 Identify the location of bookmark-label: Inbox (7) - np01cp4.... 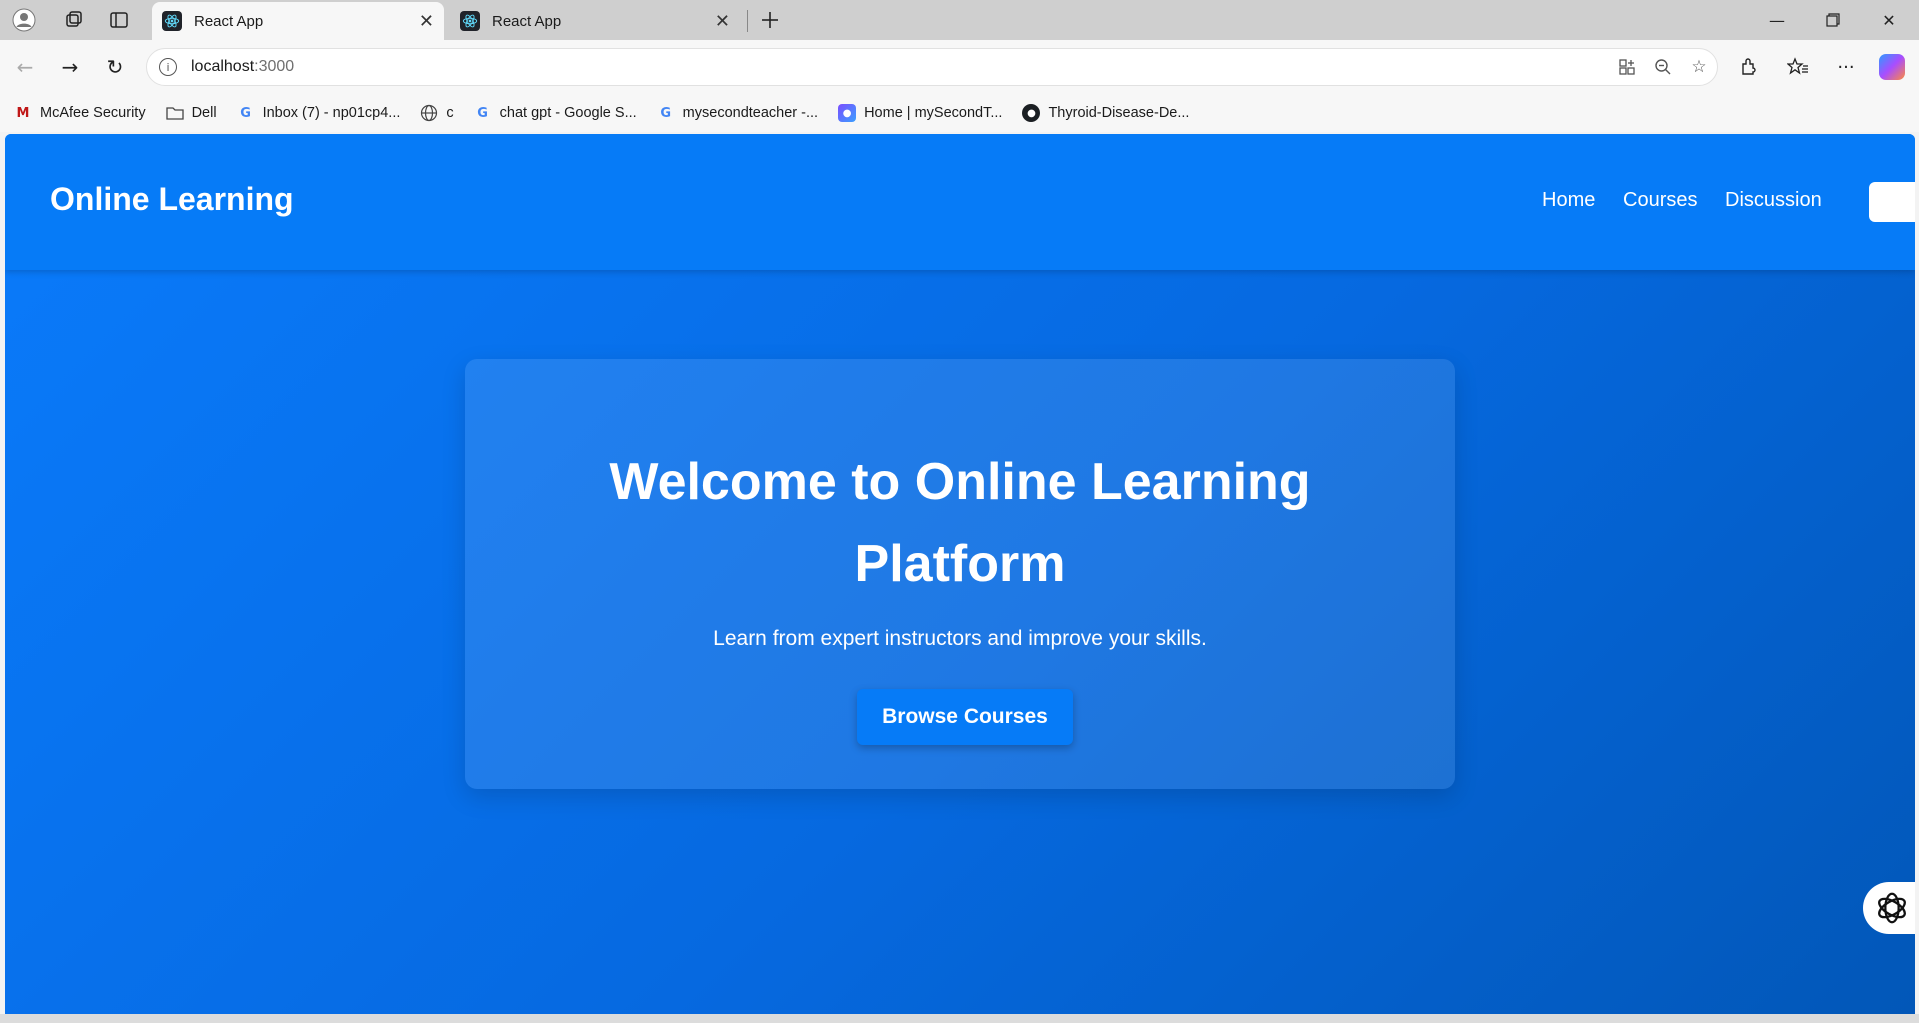
(331, 113).